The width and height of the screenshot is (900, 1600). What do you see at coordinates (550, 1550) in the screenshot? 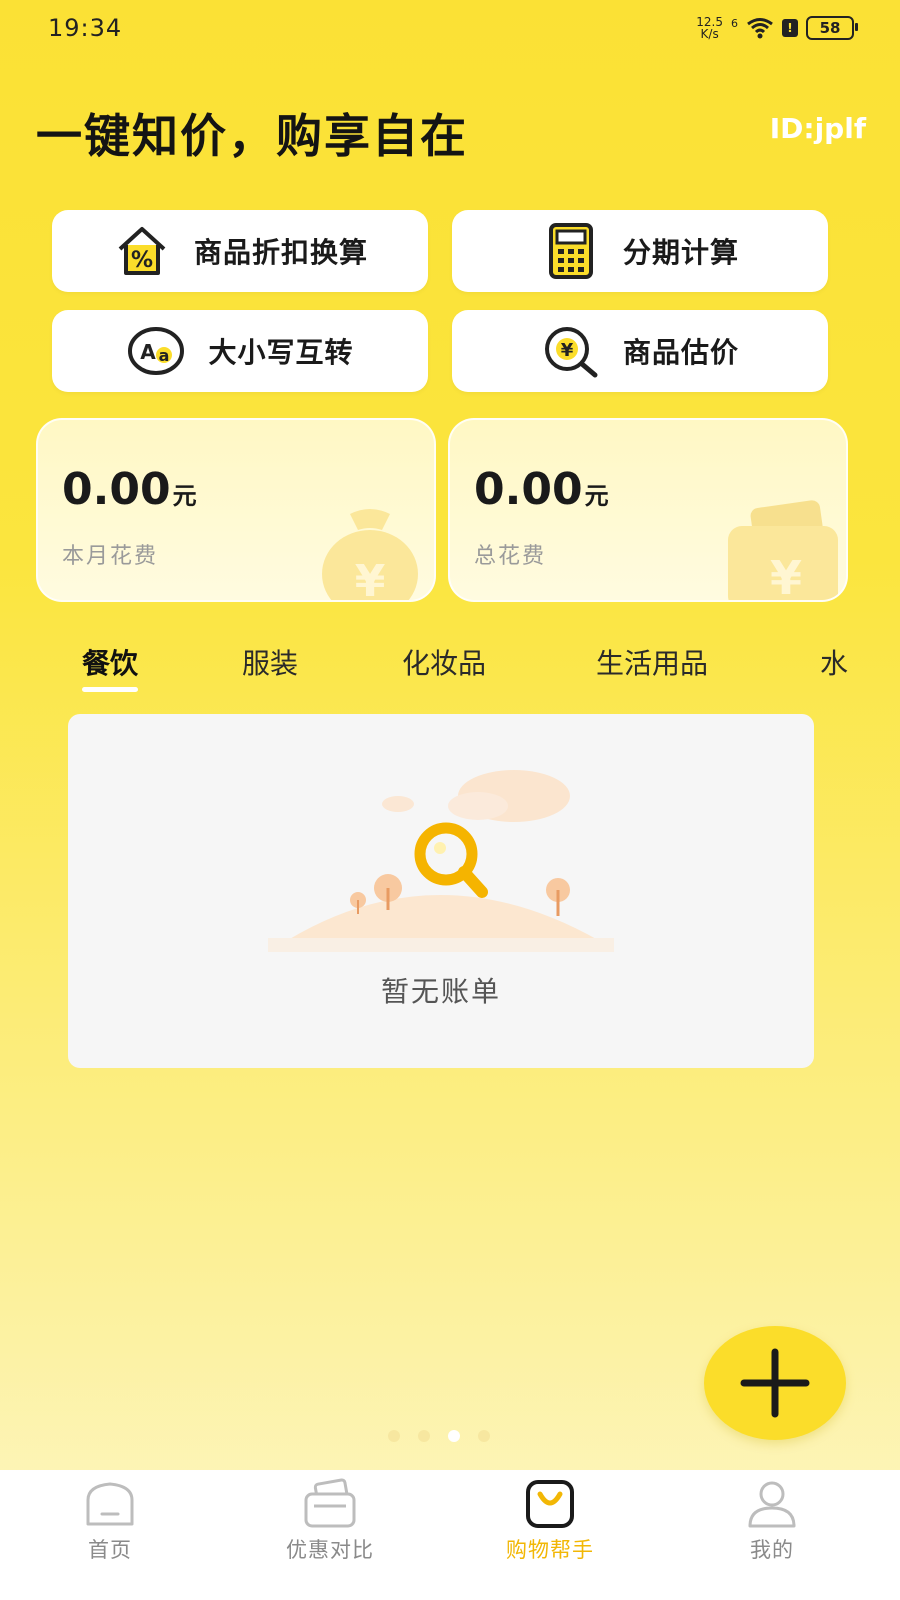
I see `nav-shopping-helper-label: 购物帮手` at bounding box center [550, 1550].